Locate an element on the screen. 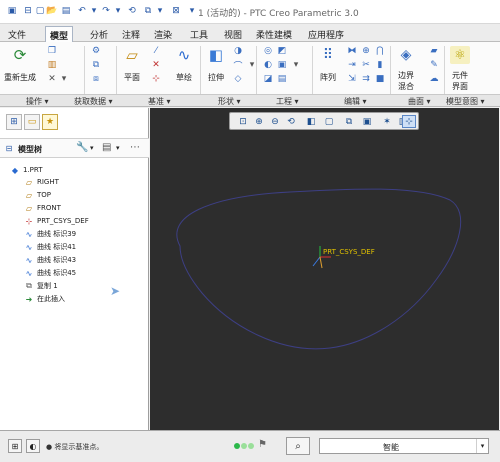 This screenshot has height=462, width=500. tab-annotate: 注释 is located at coordinates (131, 34).